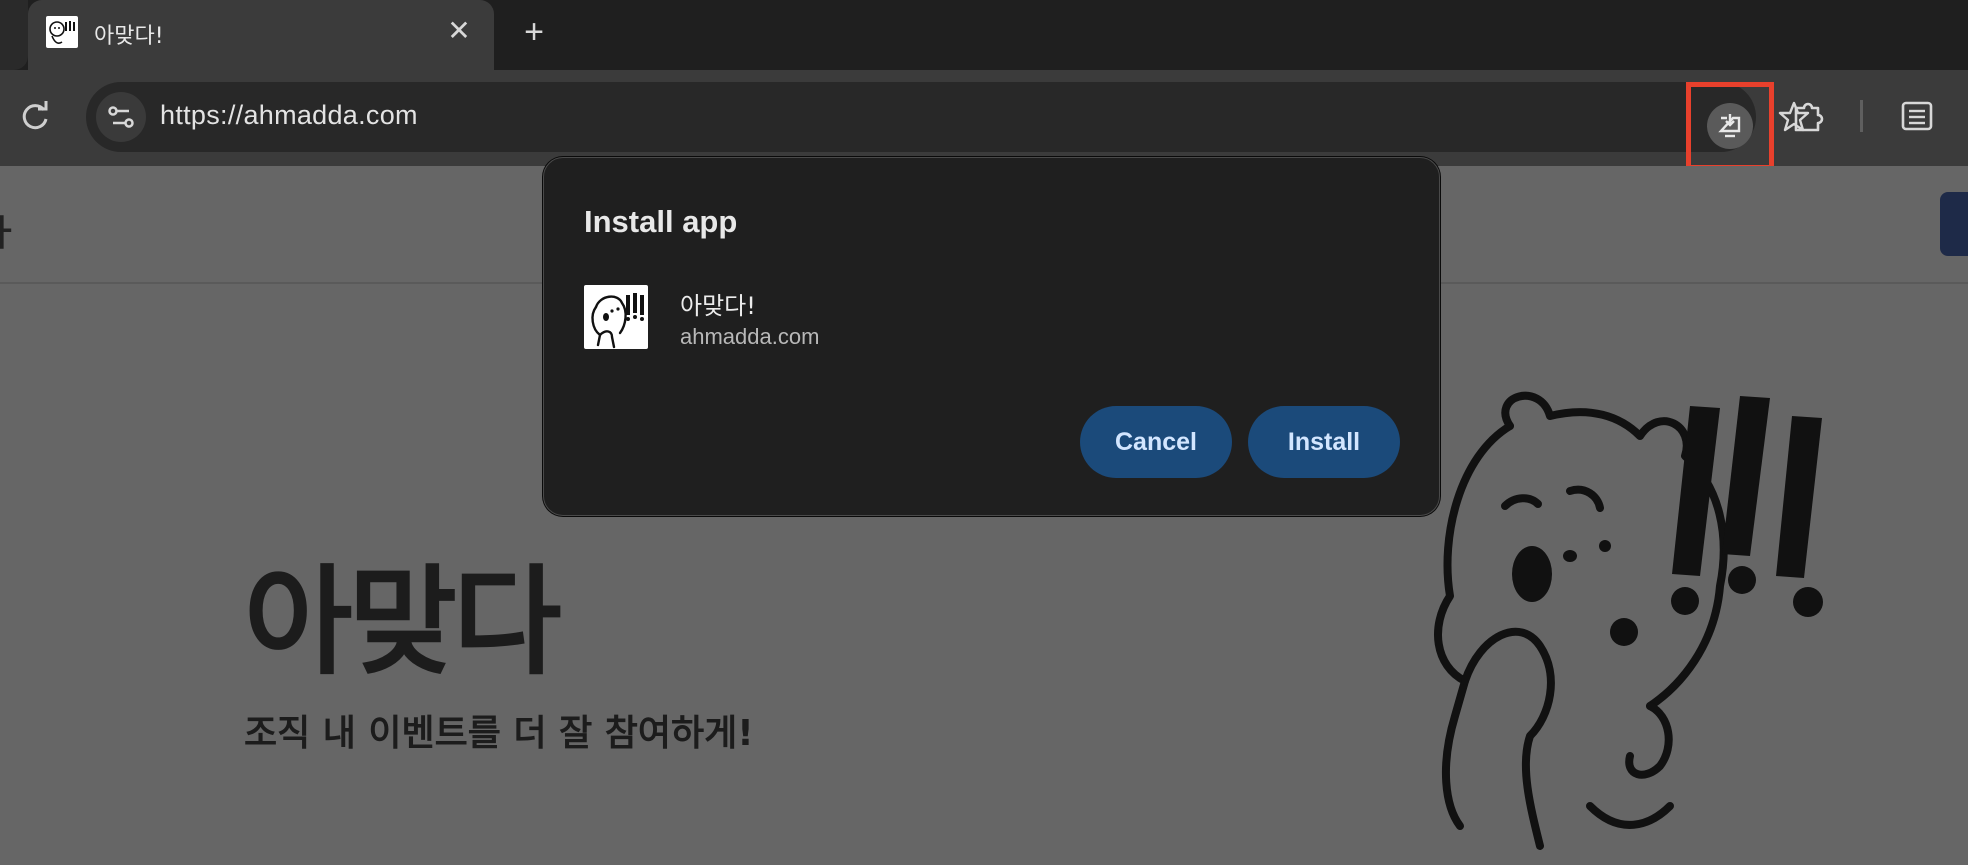 This screenshot has height=865, width=1968. Describe the element at coordinates (289, 115) in the screenshot. I see `url-text: https://ahmadda.com` at that location.